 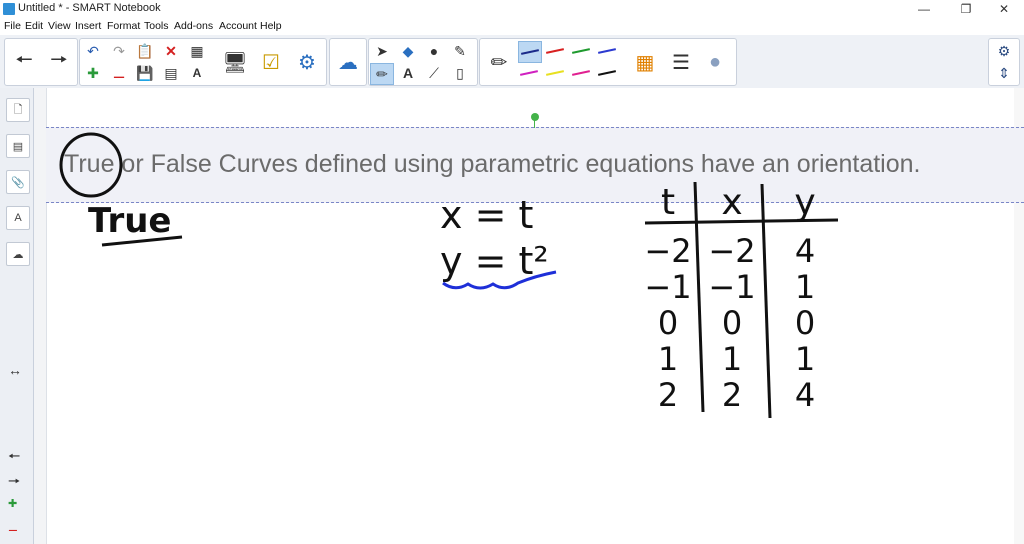 I want to click on ink-table-header: y, so click(x=804, y=202).